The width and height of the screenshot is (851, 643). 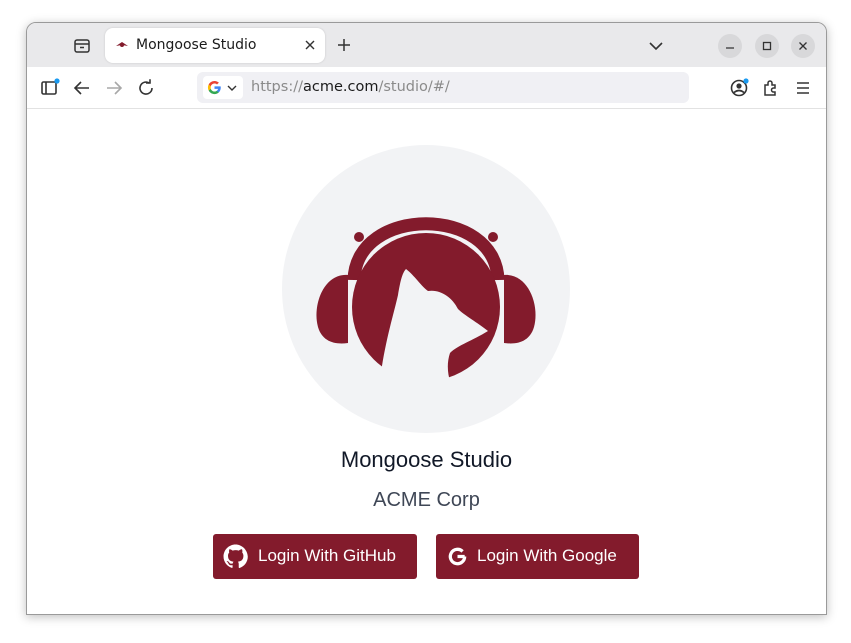 I want to click on extensions-icon, so click(x=771, y=88).